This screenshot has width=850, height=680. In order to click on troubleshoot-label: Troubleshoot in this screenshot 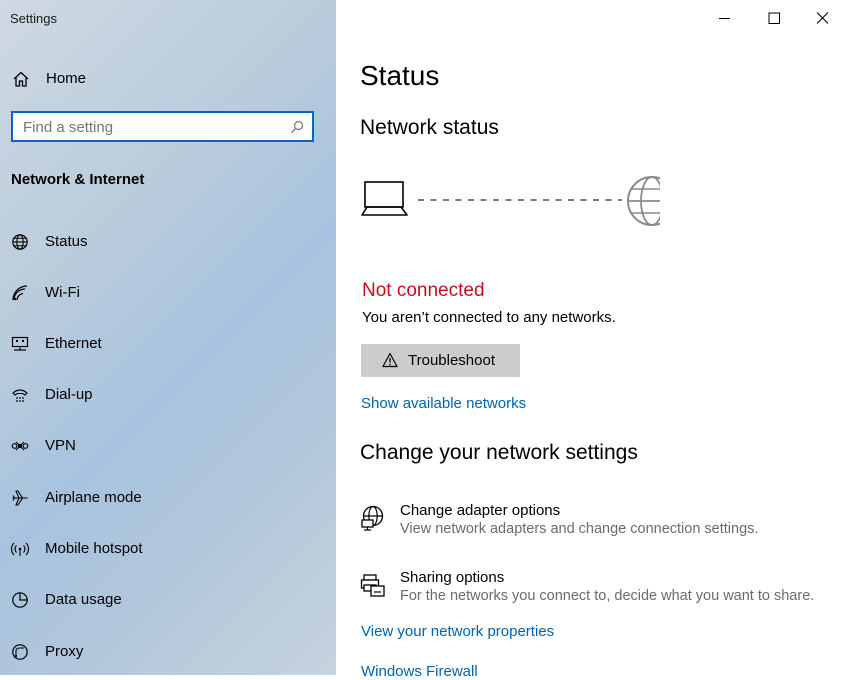, I will do `click(451, 360)`.